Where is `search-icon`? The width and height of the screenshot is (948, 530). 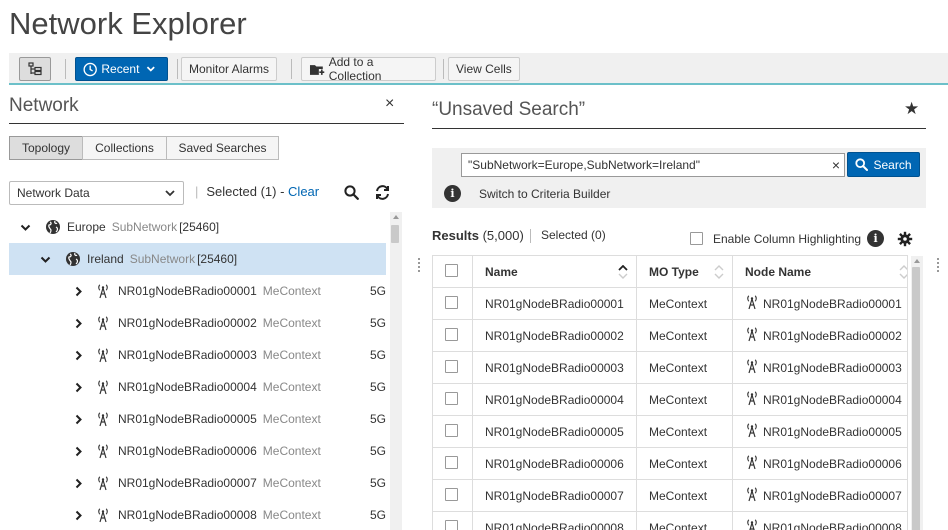 search-icon is located at coordinates (351, 192).